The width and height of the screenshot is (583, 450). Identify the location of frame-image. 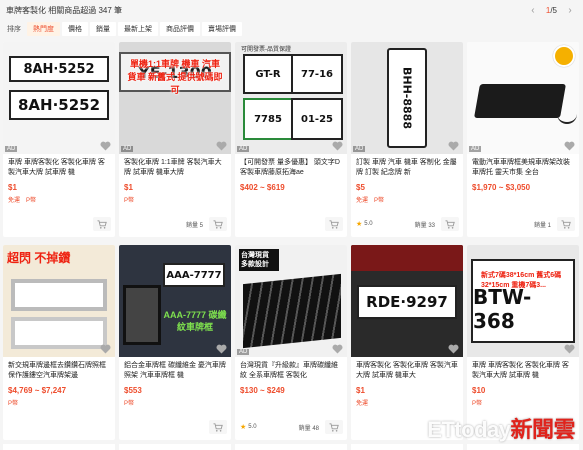
(142, 315).